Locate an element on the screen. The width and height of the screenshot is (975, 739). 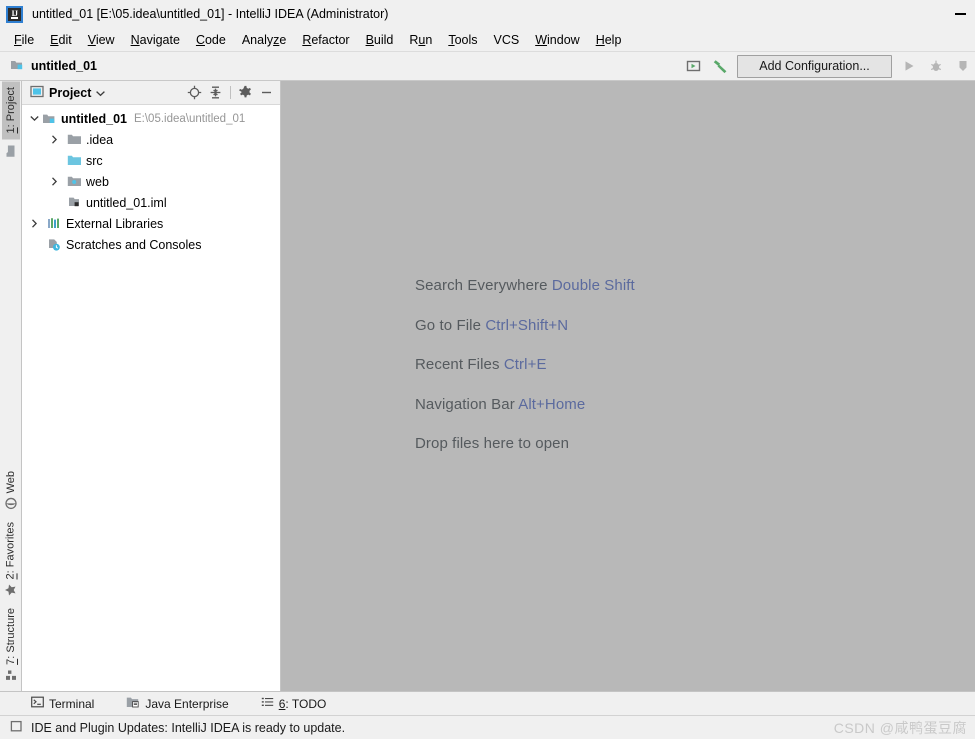
left-strip-bottom: Web 2: Favorites 7: Structure is located at coordinates (10, 578).